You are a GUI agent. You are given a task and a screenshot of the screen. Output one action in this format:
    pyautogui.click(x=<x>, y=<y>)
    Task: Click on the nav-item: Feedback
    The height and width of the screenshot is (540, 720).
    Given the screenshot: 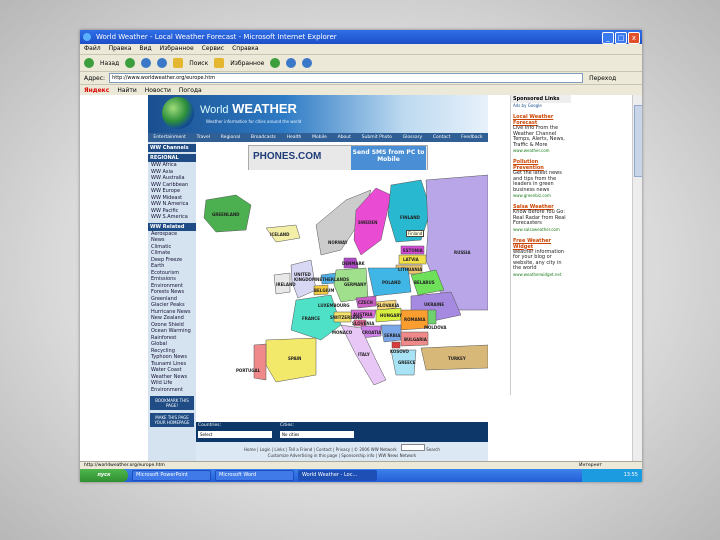 What is the action you would take?
    pyautogui.click(x=471, y=137)
    